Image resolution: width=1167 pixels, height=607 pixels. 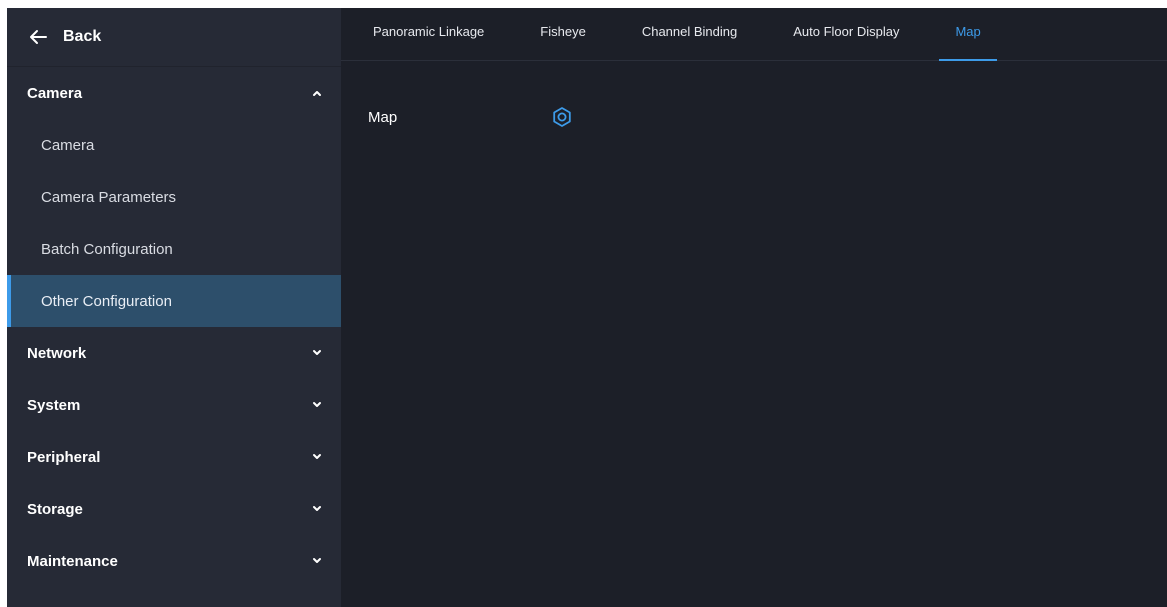 What do you see at coordinates (174, 37) in the screenshot?
I see `back-button: Back` at bounding box center [174, 37].